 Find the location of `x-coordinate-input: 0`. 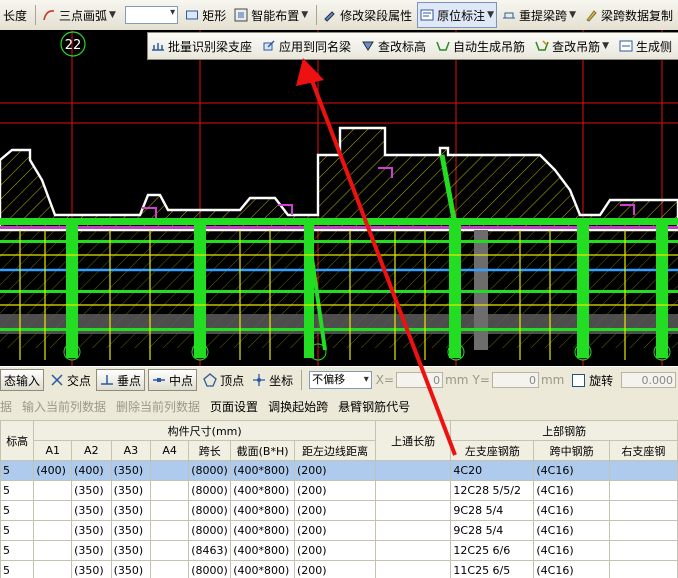

x-coordinate-input: 0 is located at coordinates (420, 380).